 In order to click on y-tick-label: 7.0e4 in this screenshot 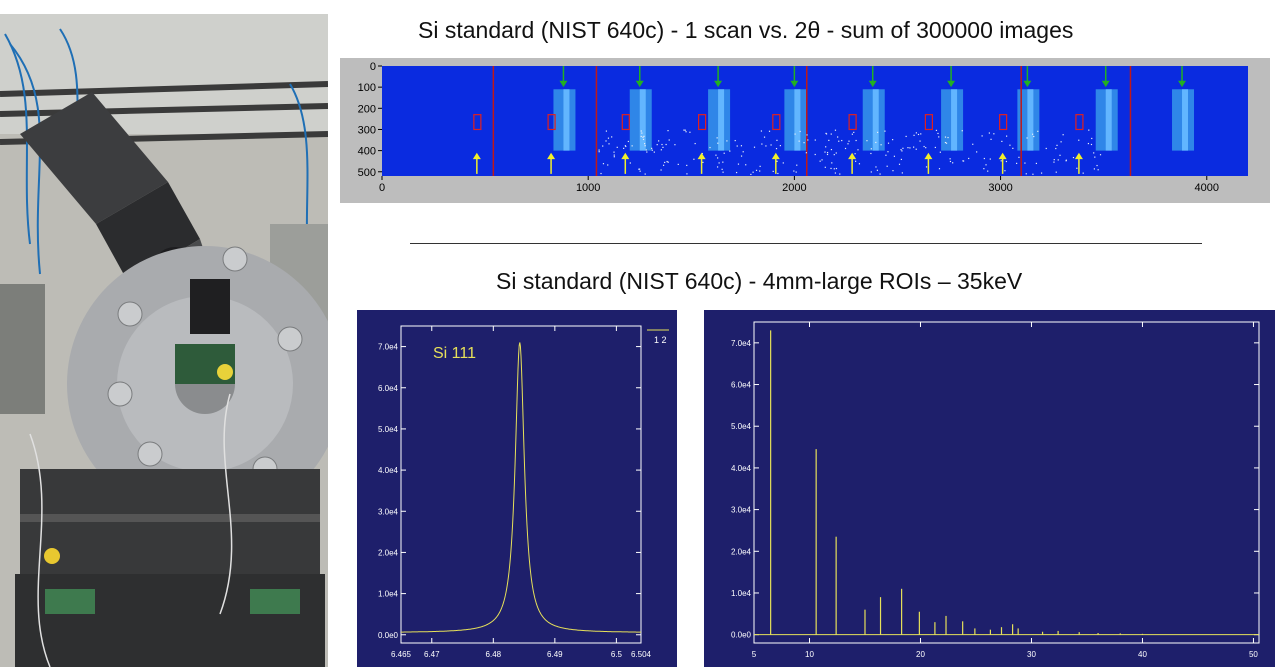, I will do `click(741, 343)`.